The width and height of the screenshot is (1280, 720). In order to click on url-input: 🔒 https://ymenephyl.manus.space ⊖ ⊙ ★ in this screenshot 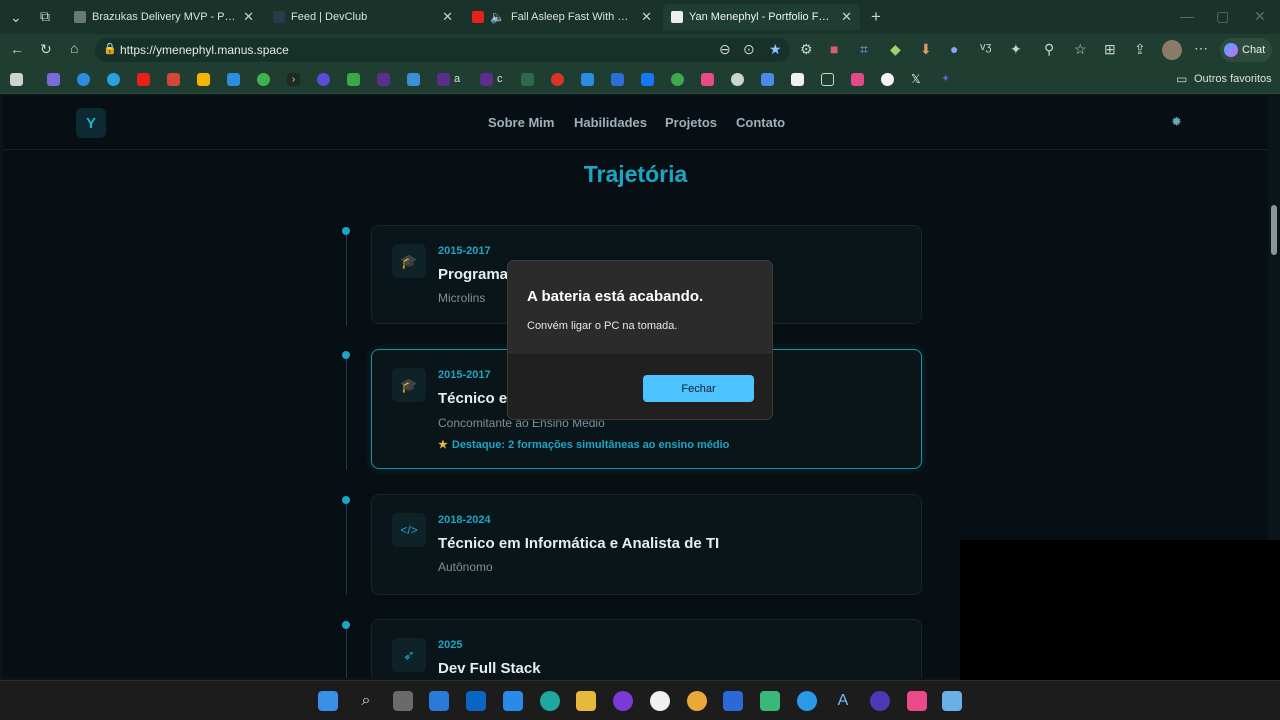, I will do `click(442, 50)`.